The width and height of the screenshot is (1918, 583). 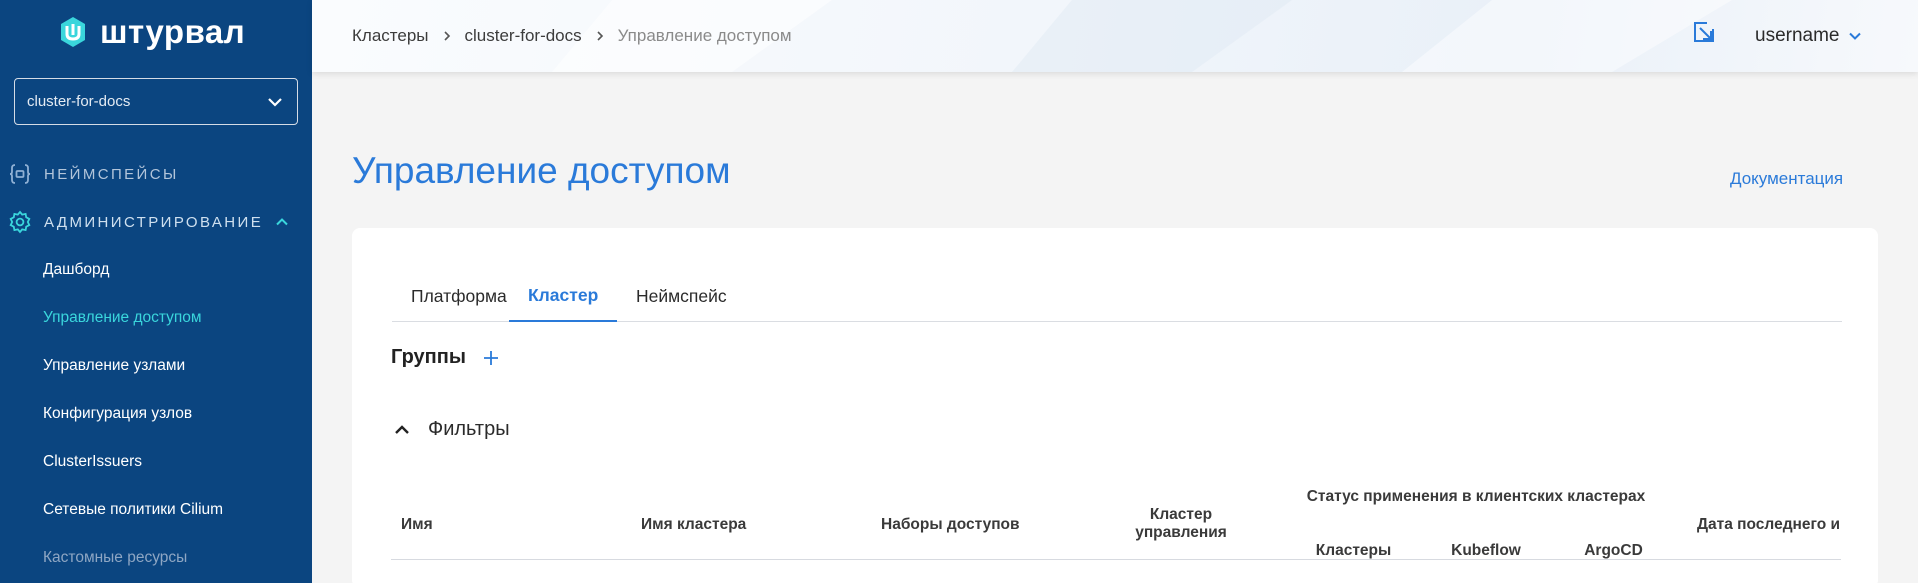 I want to click on sidebar-item-node-configuration: Конфигурация узлов, so click(x=117, y=414).